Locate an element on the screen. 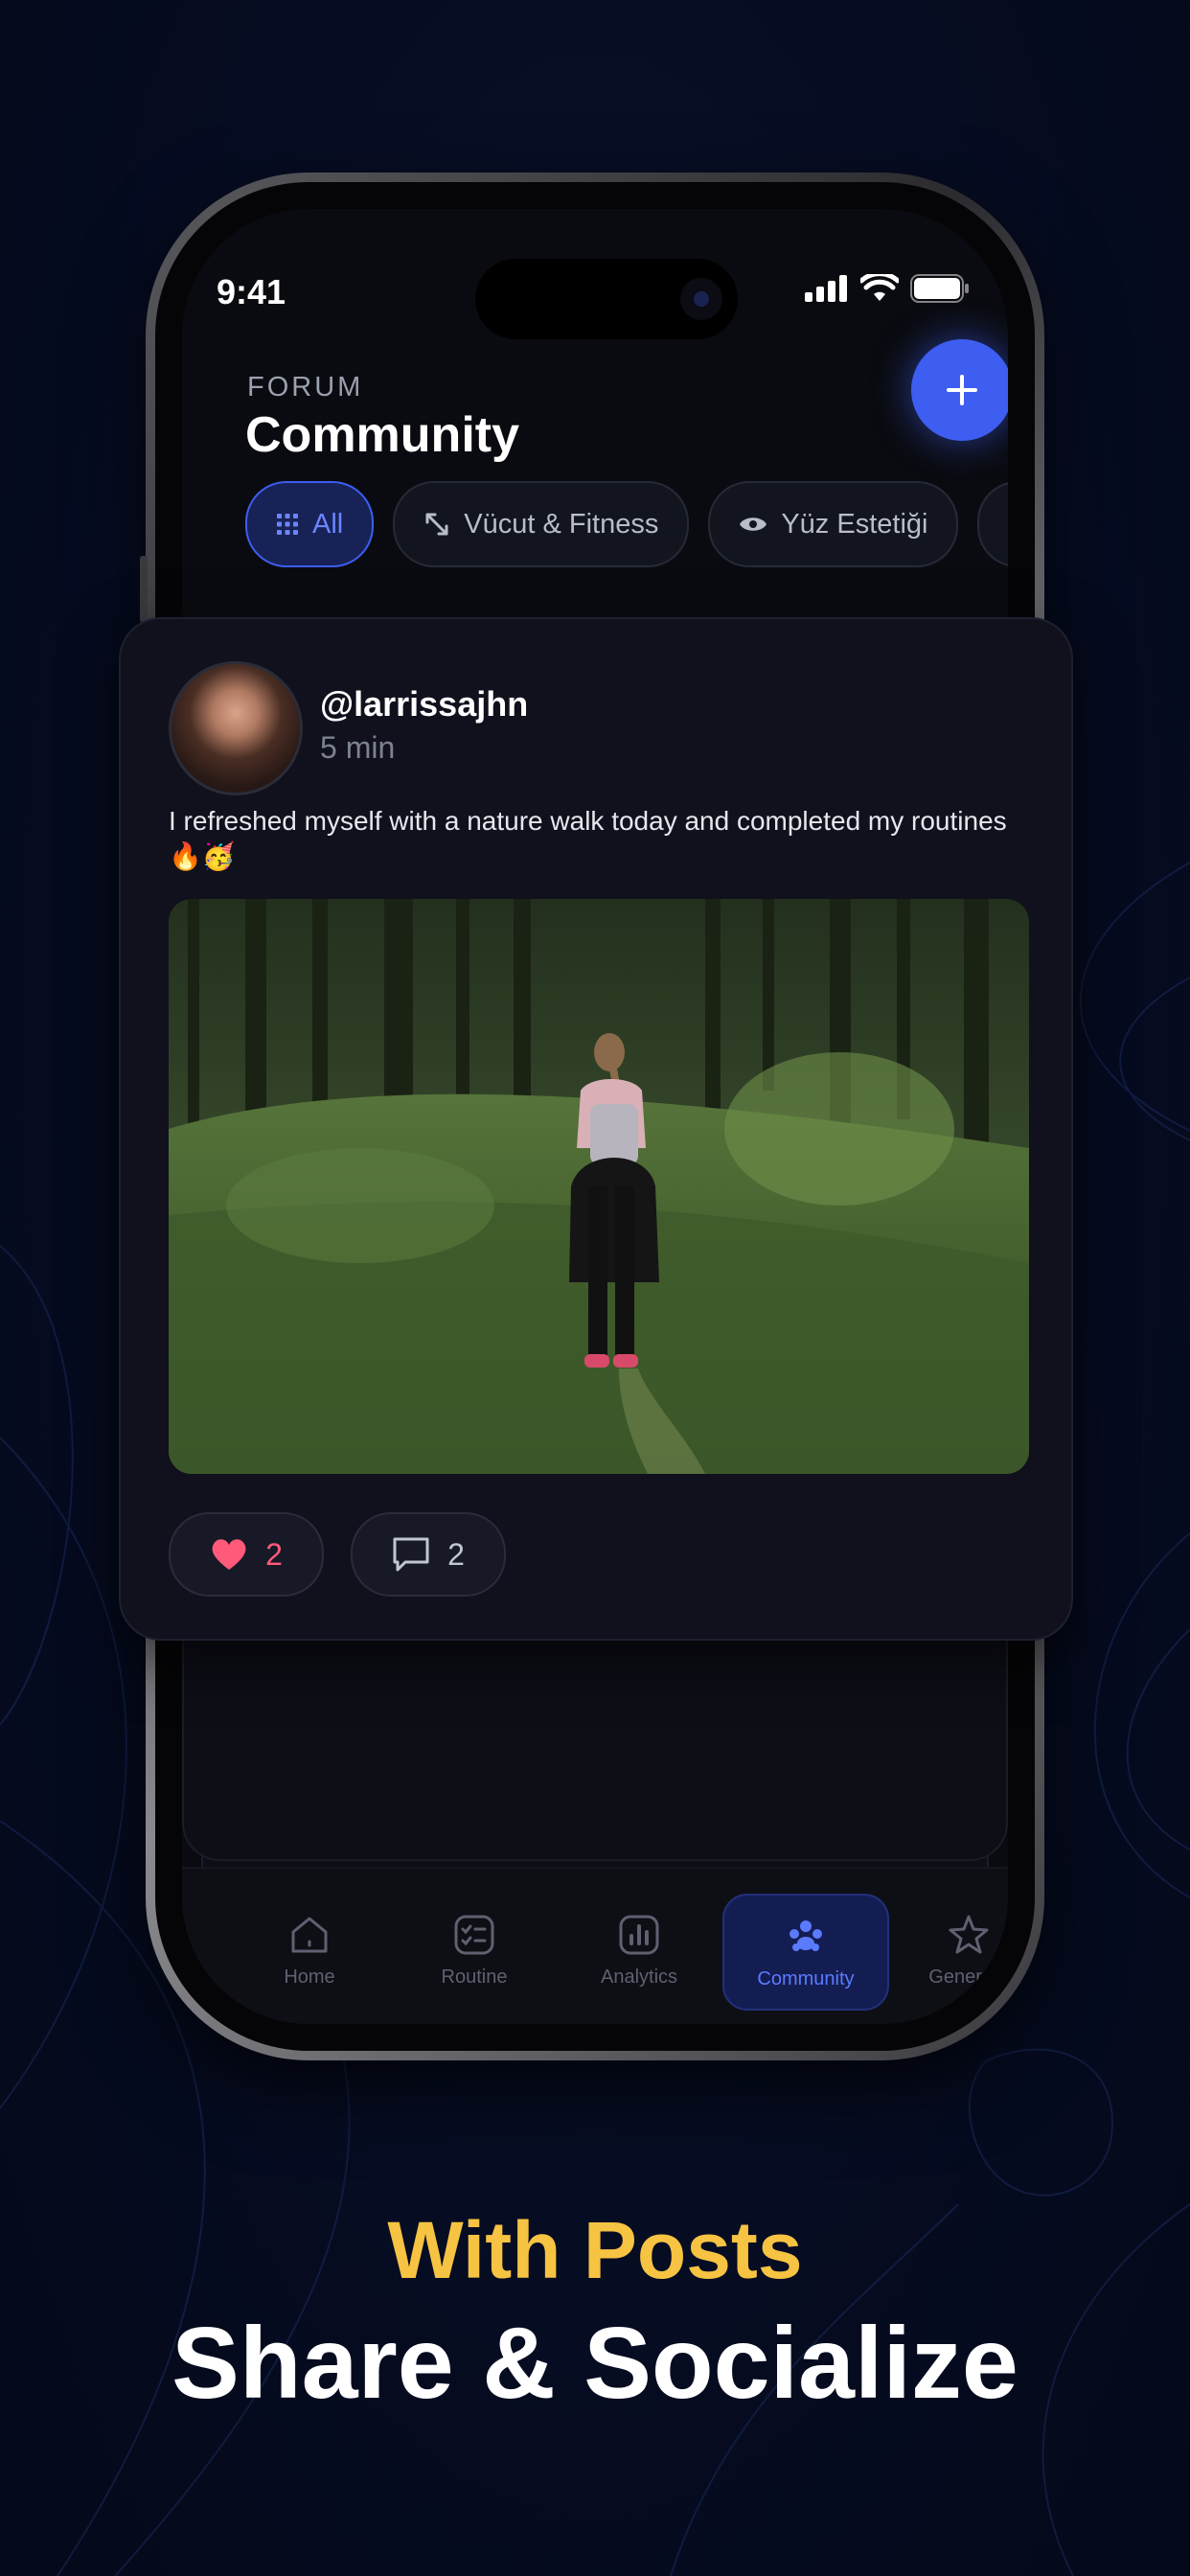  tab-analytics: Analytics is located at coordinates (639, 1950).